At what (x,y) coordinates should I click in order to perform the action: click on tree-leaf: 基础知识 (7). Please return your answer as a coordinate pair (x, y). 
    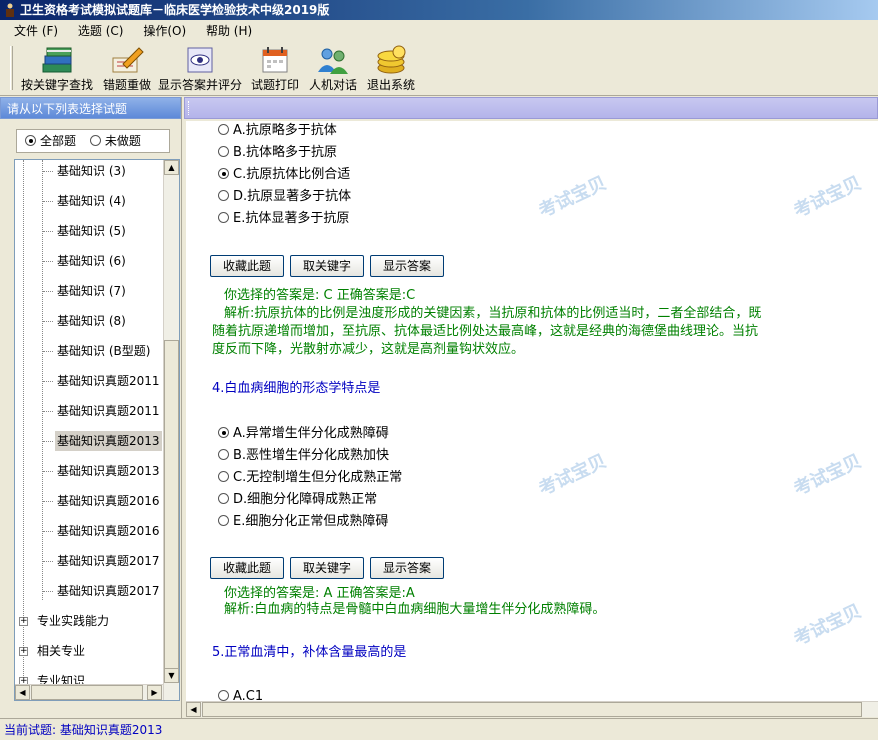
    Looking at the image, I should click on (90, 291).